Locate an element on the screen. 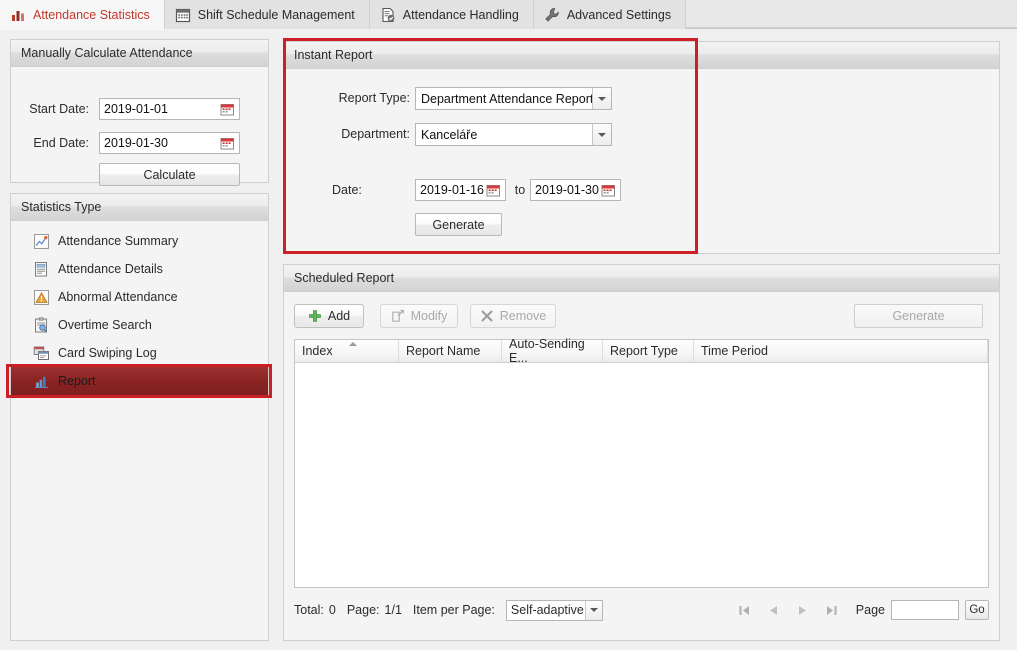 The image size is (1017, 650). column-header-index: Index is located at coordinates (347, 351).